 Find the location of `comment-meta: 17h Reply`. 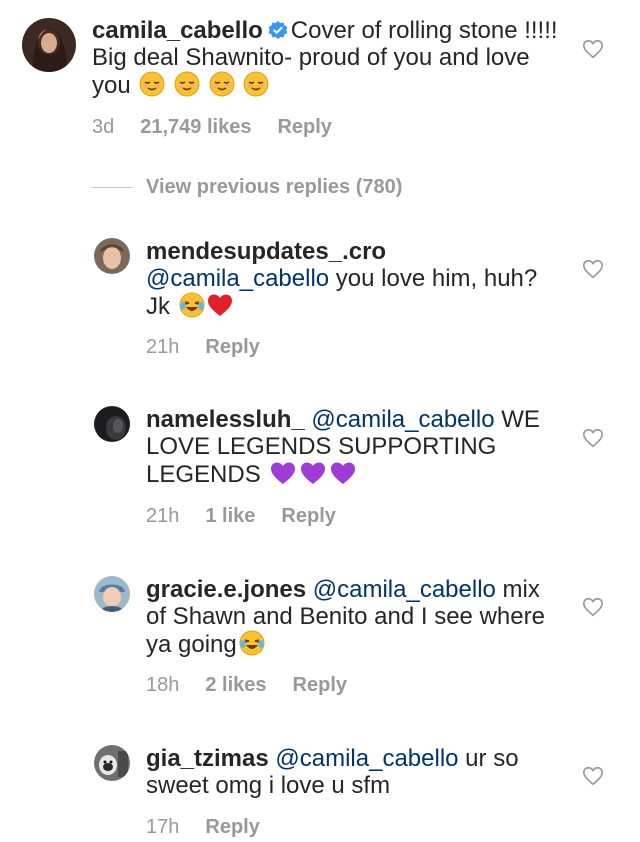

comment-meta: 17h Reply is located at coordinates (216, 827).